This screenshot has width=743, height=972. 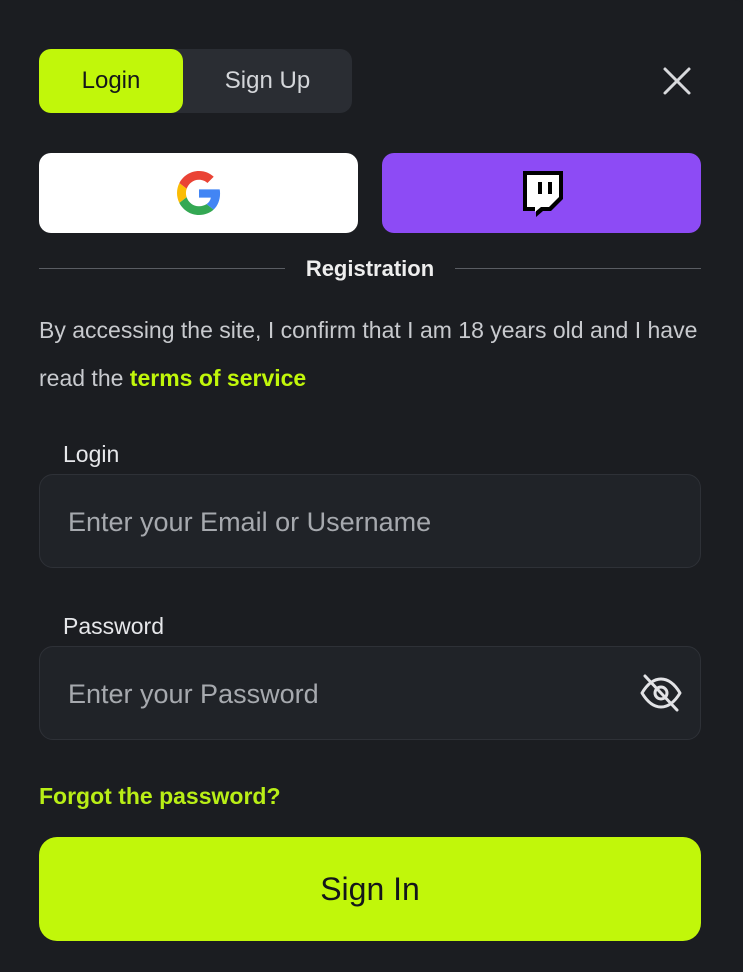 What do you see at coordinates (677, 81) in the screenshot?
I see `close-icon` at bounding box center [677, 81].